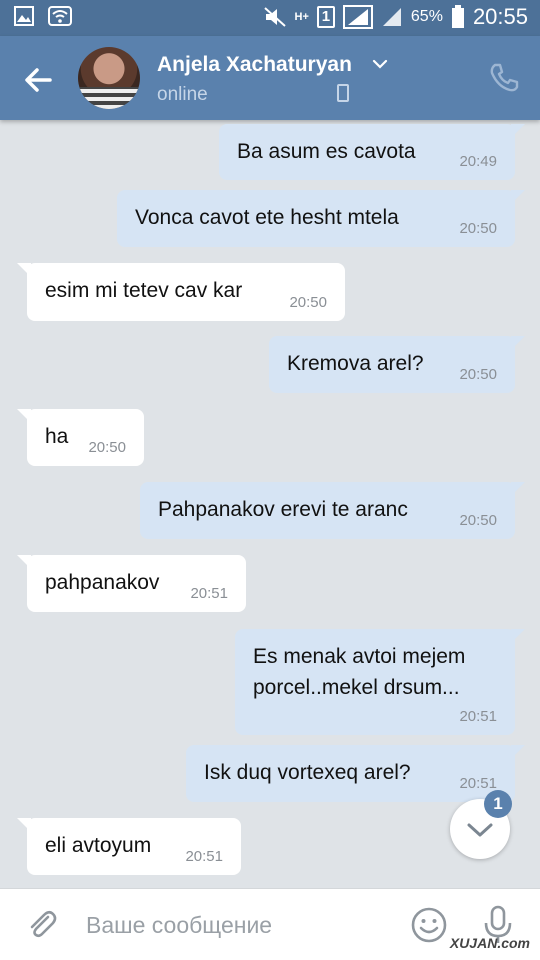  What do you see at coordinates (102, 582) in the screenshot?
I see `message-text: pahpanakov` at bounding box center [102, 582].